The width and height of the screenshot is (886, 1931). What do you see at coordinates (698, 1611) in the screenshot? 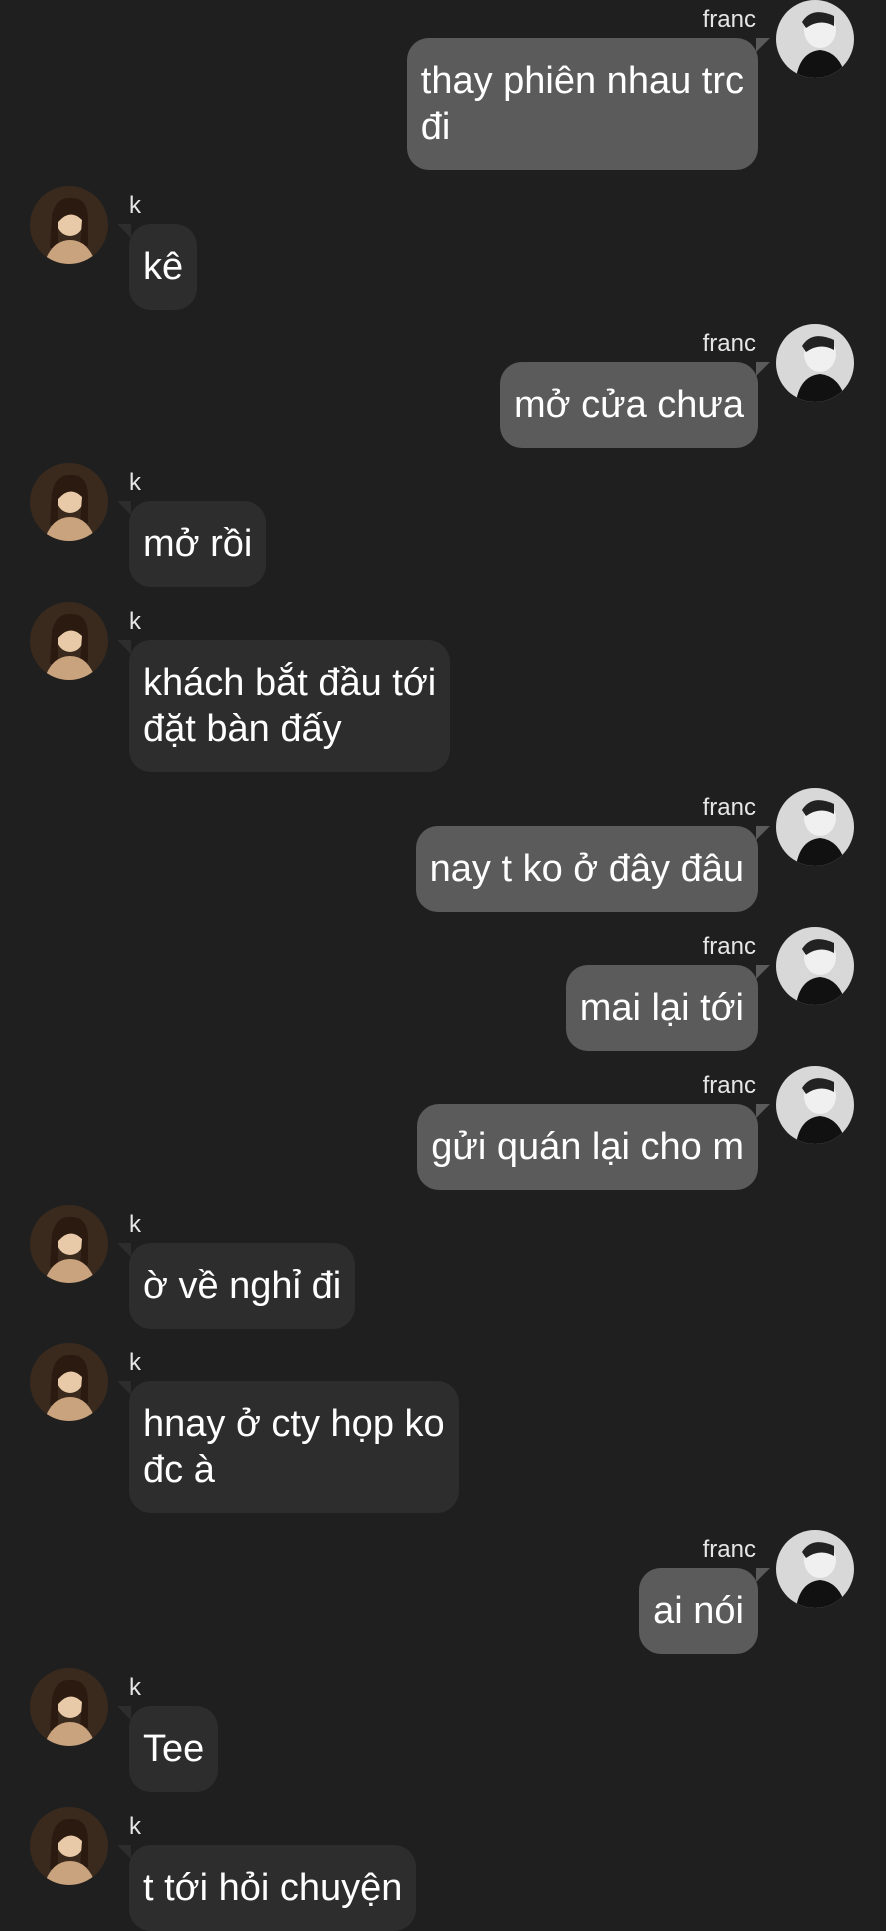
I see `message-bubble: ai nói` at bounding box center [698, 1611].